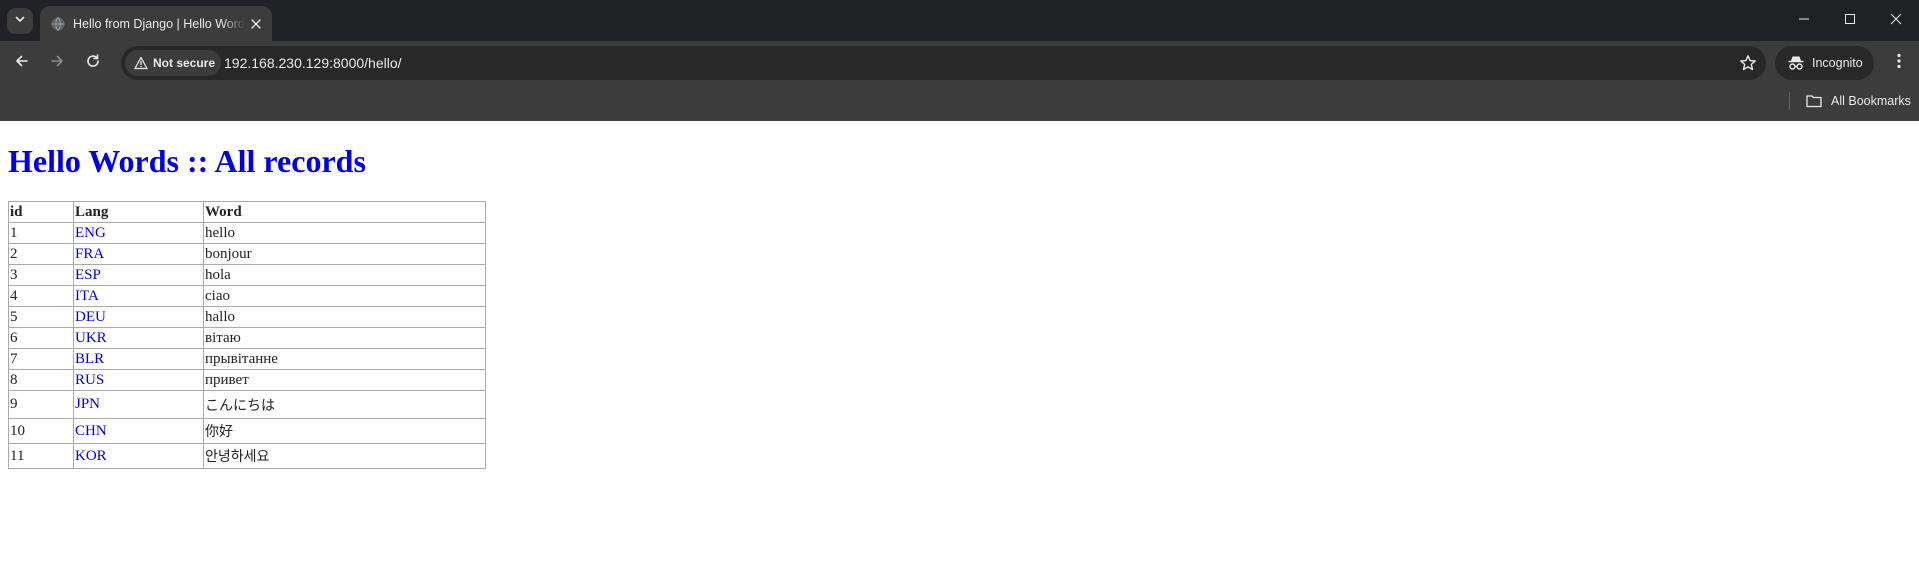  I want to click on table-row: 5 DEU hallo, so click(247, 317).